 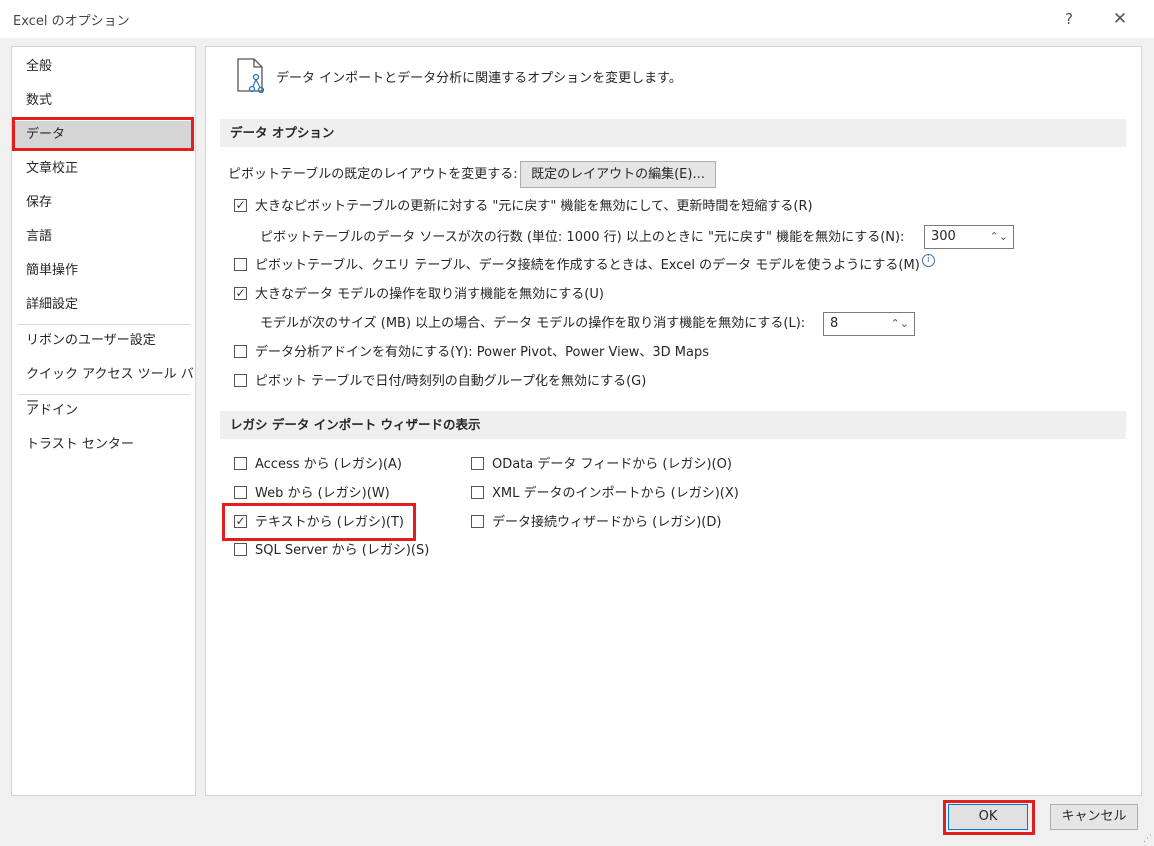 I want to click on close-button: ✕, so click(x=1120, y=19).